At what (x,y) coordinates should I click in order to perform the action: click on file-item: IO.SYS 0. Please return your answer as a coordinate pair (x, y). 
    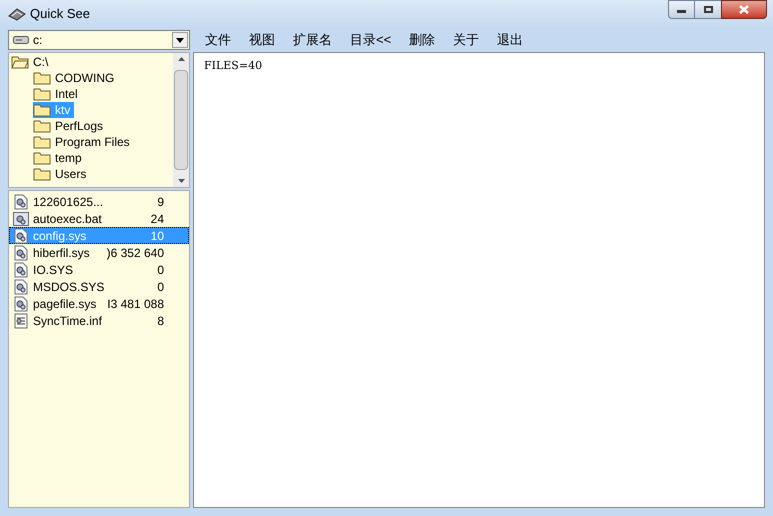
    Looking at the image, I should click on (99, 269).